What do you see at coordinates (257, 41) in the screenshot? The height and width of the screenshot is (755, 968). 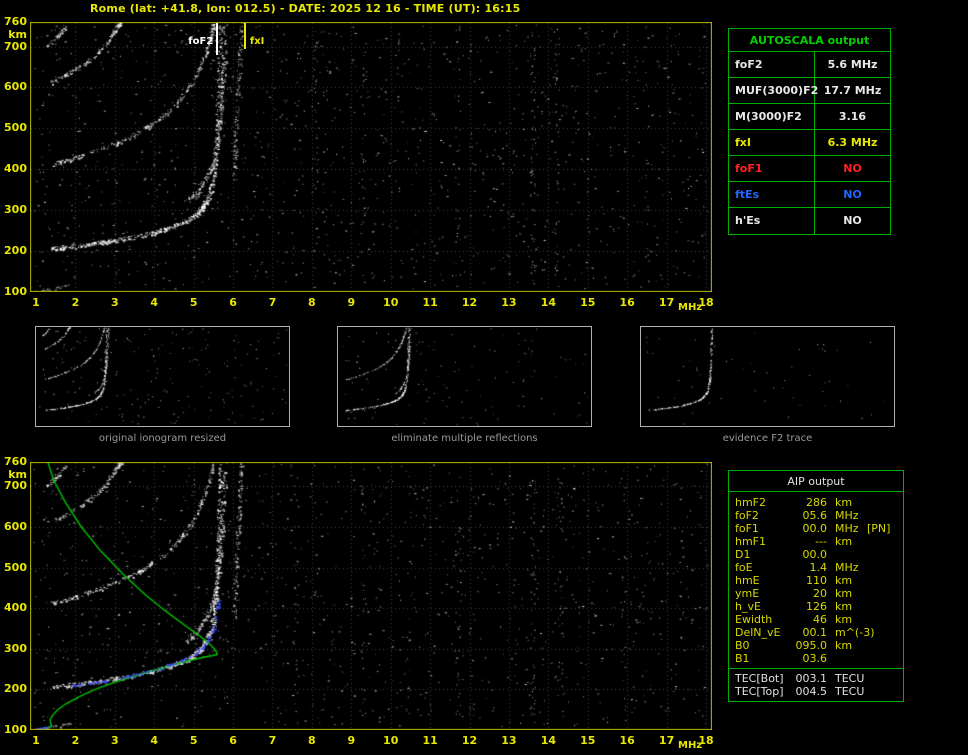 I see `fxi-marker-label: fxI` at bounding box center [257, 41].